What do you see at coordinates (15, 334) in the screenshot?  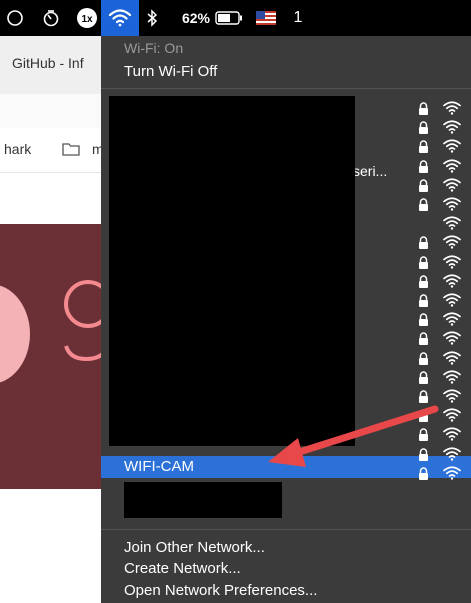 I see `decorative-circle` at bounding box center [15, 334].